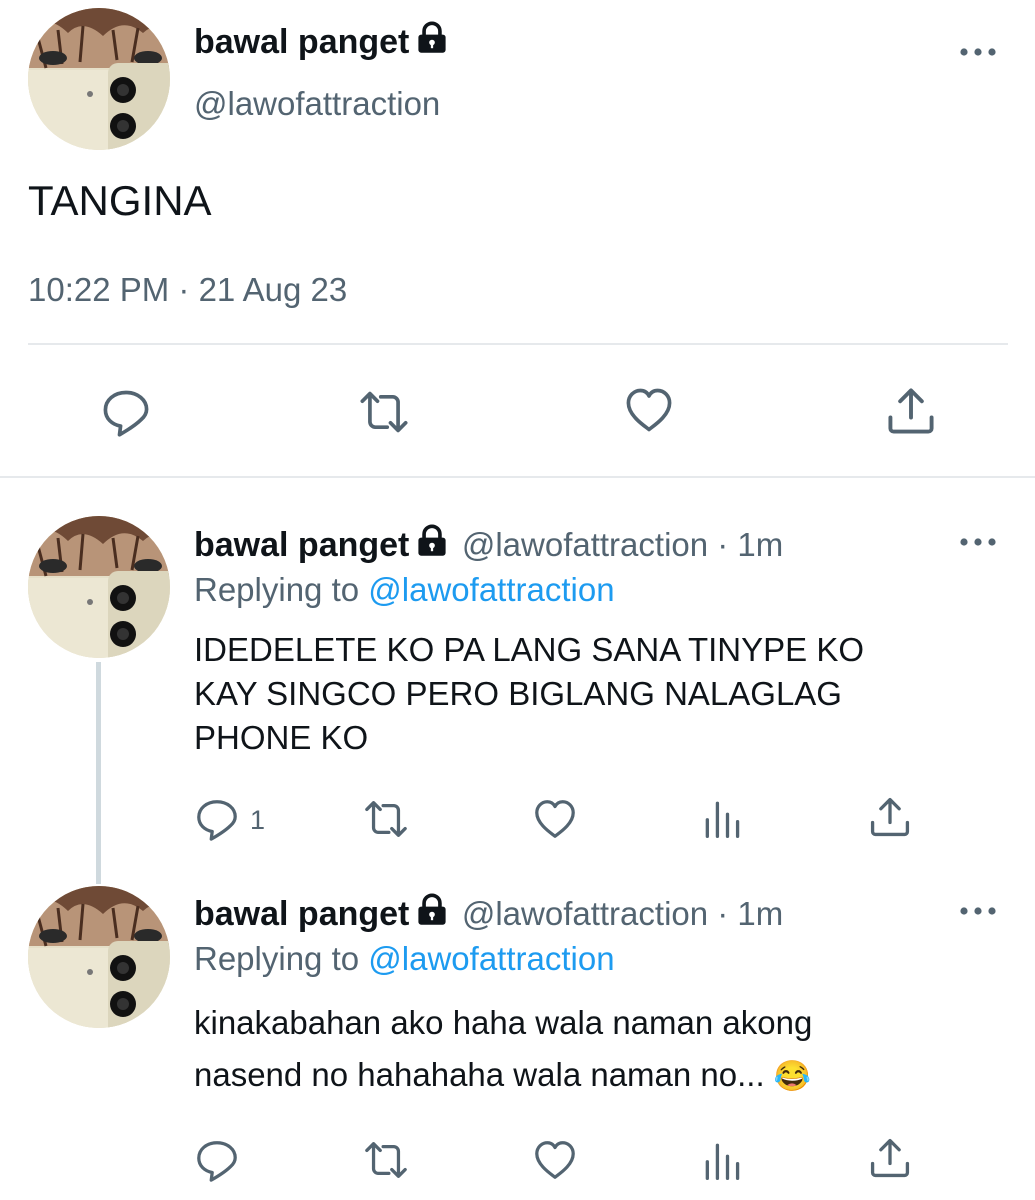 This screenshot has height=1200, width=1035. I want to click on tweet-text: TANGINA, so click(120, 200).